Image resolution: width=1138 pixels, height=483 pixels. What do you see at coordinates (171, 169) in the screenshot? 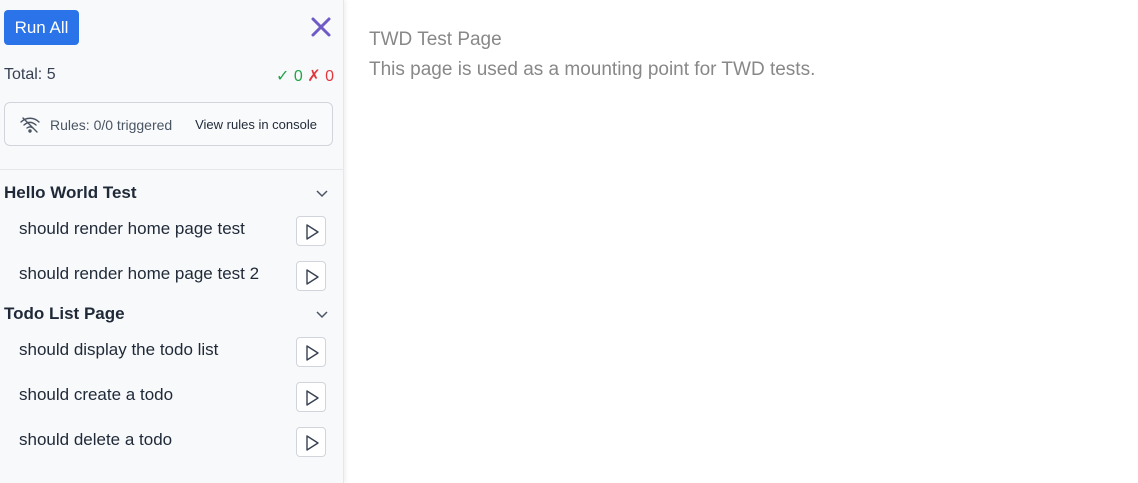
I see `sidebar-divider` at bounding box center [171, 169].